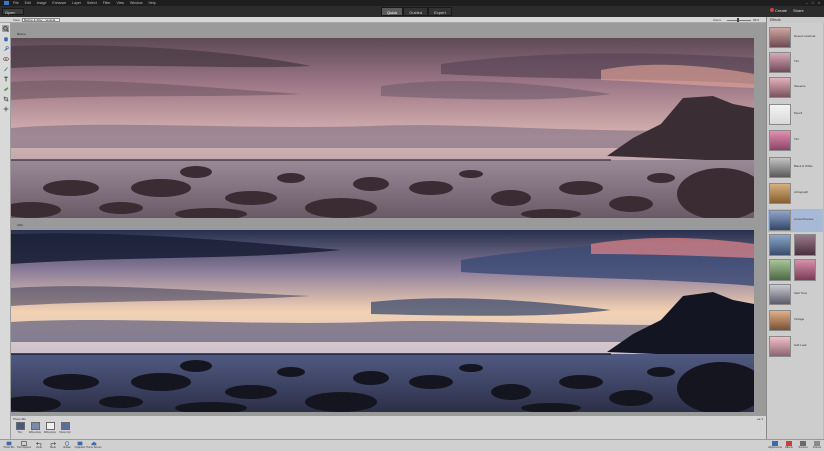 The height and width of the screenshot is (451, 824). I want to click on effect-item: Black & White, so click(796, 167).